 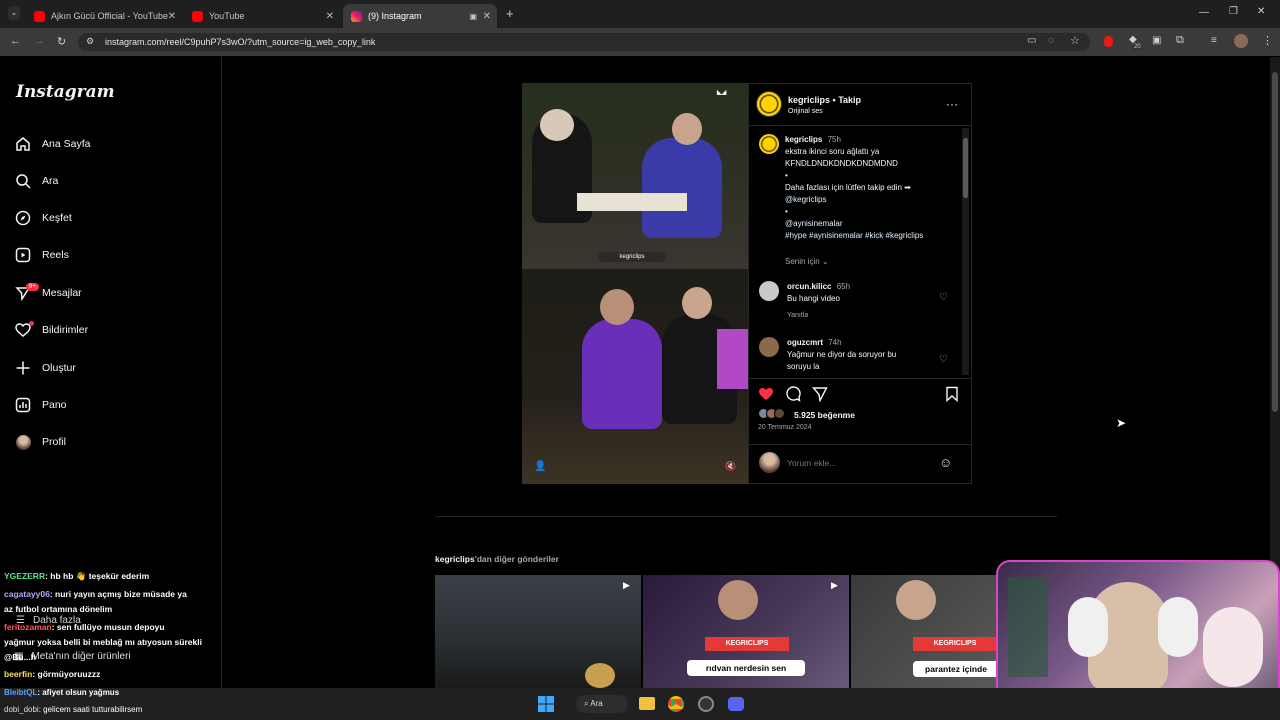 What do you see at coordinates (77, 576) in the screenshot?
I see `chat-message: YGEZERR: hb hb 👋 teşekür ederim` at bounding box center [77, 576].